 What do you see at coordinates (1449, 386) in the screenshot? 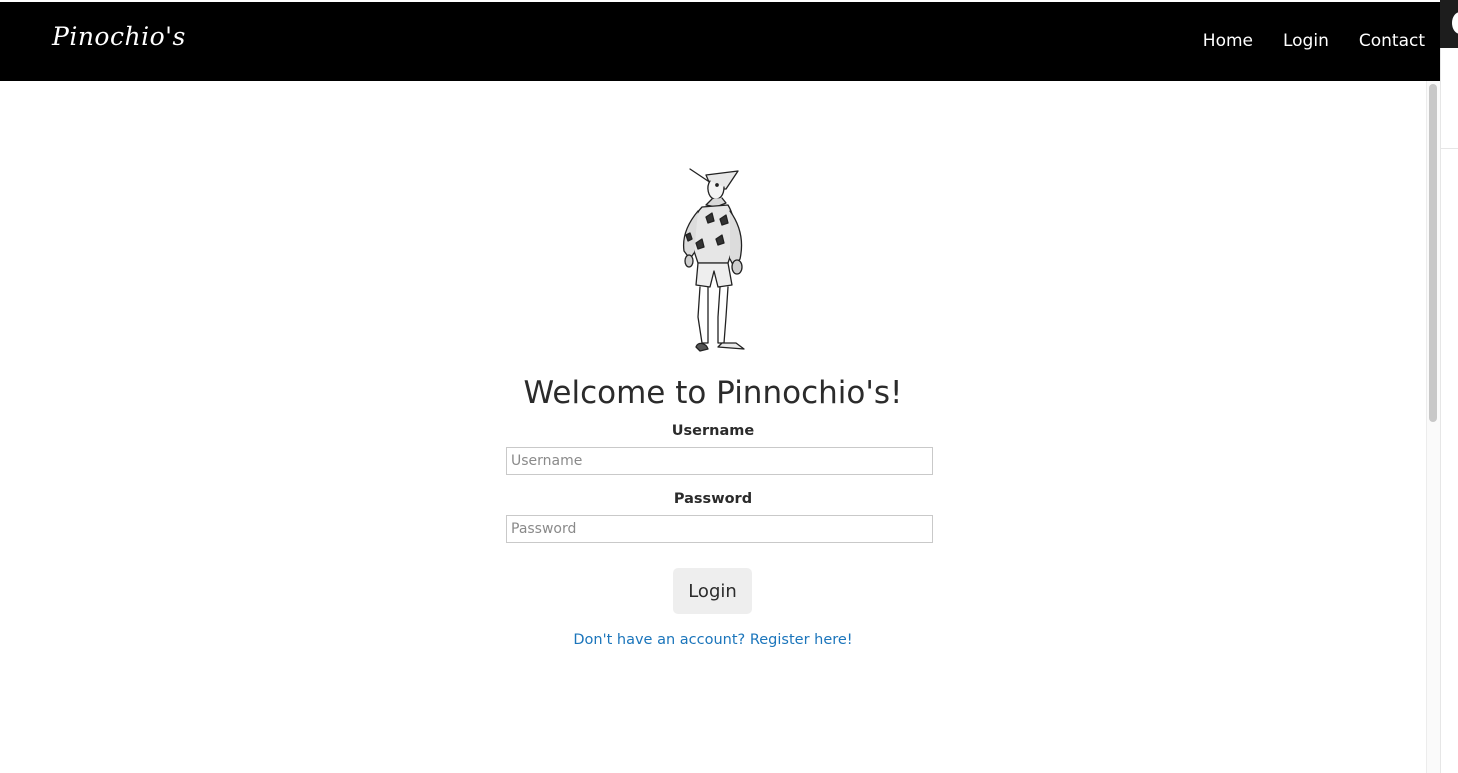
I see `browser-side-panel` at bounding box center [1449, 386].